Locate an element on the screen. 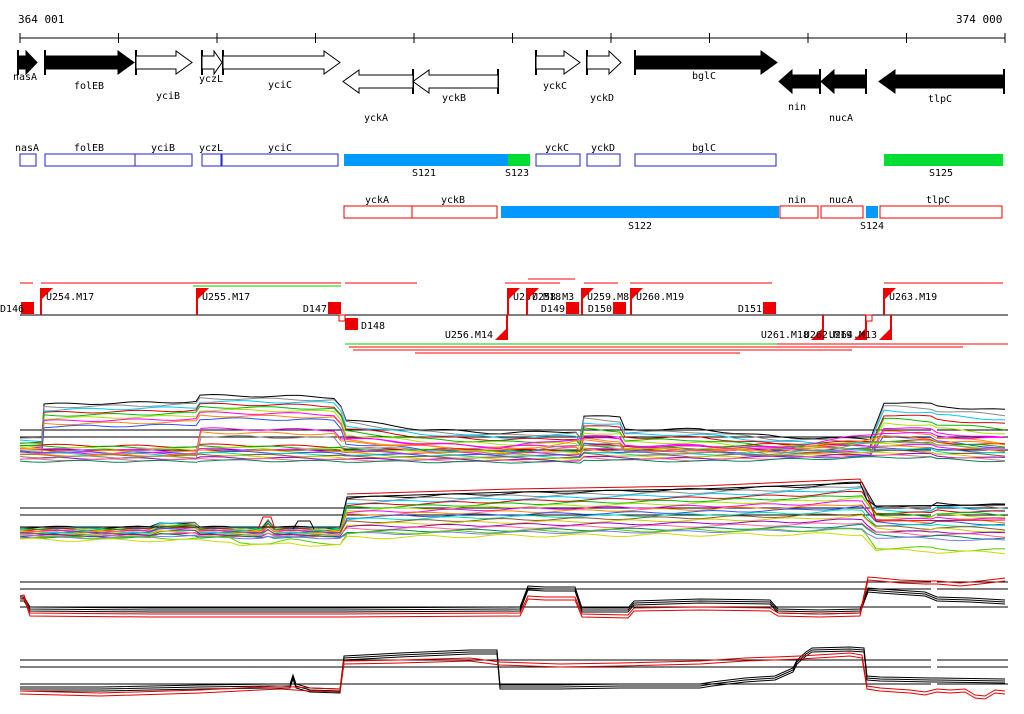 This screenshot has width=1024, height=714. marker-flag-label-U255.M17: U255.M17 is located at coordinates (226, 297).